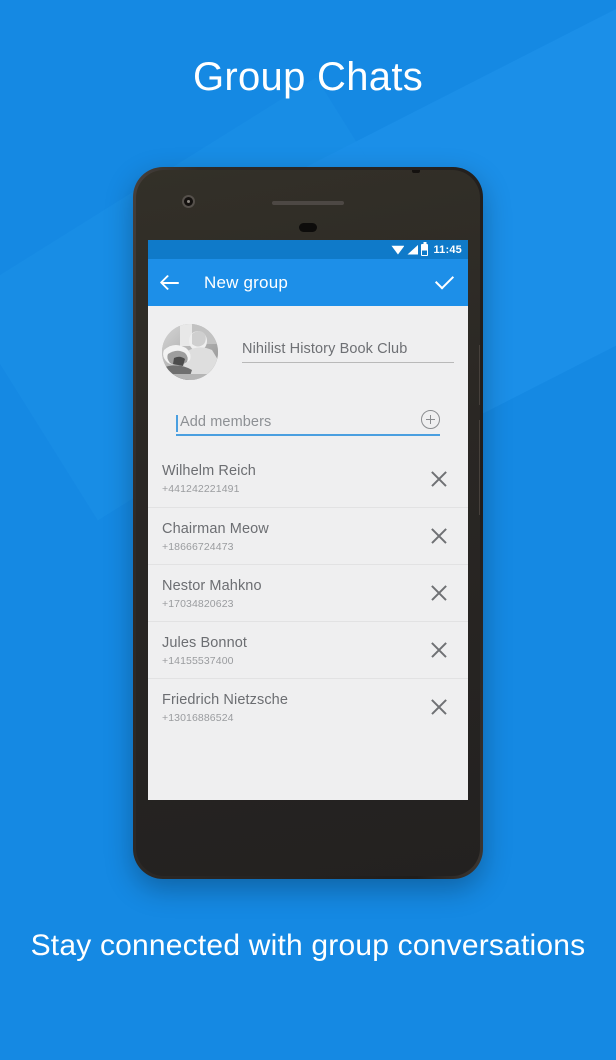 The image size is (616, 1060). Describe the element at coordinates (211, 372) in the screenshot. I see `avatar-edit-indicator` at that location.